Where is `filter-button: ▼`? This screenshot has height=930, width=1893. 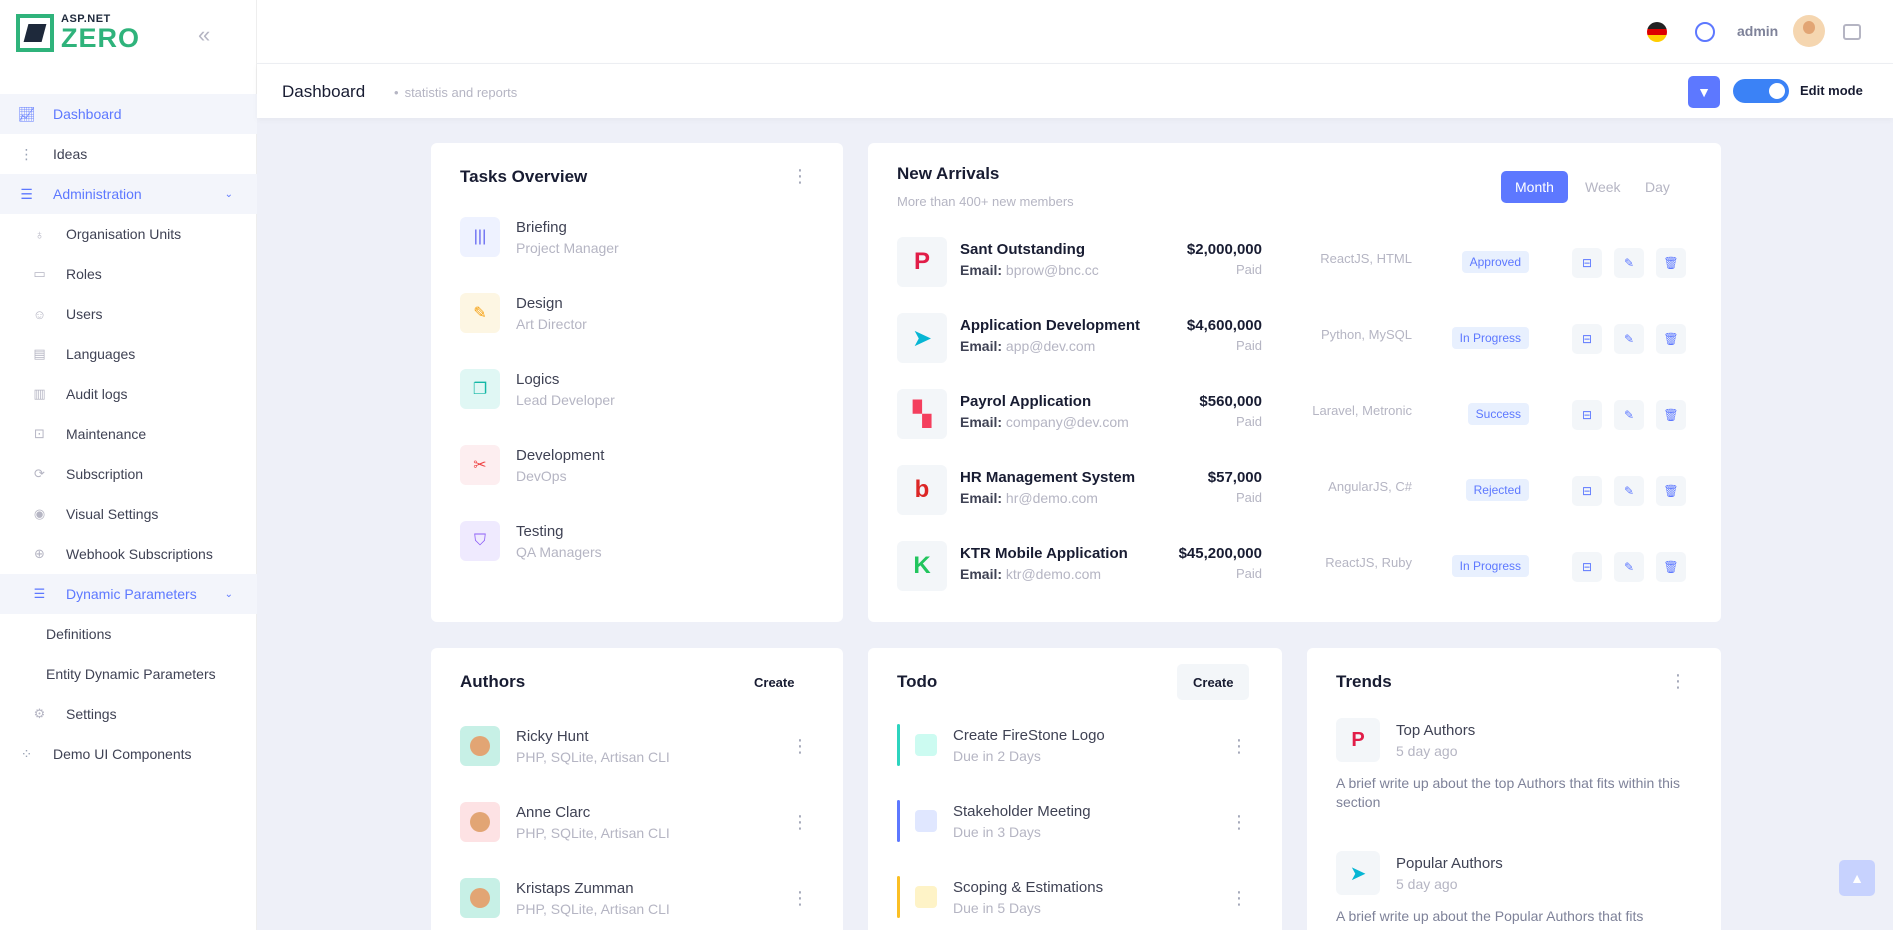
filter-button: ▼ is located at coordinates (1704, 92).